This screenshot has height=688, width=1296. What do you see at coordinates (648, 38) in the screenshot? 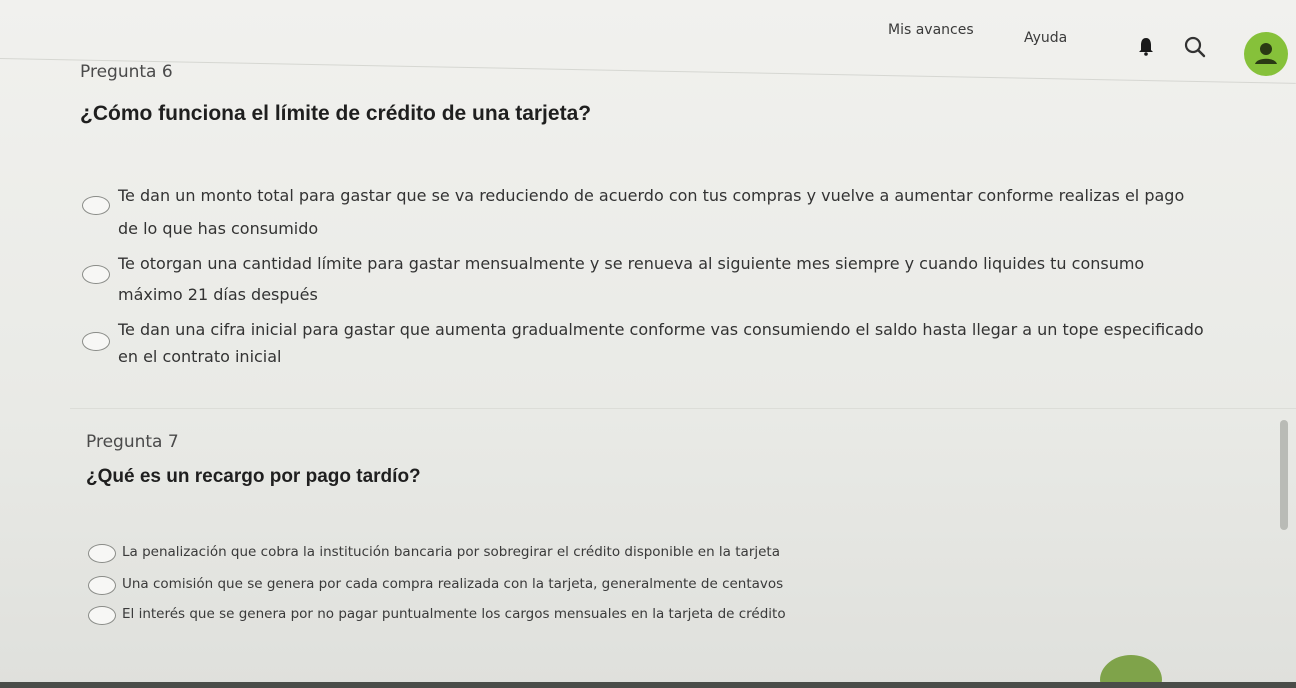
I see `top-navigation: Mis avances Ayuda` at bounding box center [648, 38].